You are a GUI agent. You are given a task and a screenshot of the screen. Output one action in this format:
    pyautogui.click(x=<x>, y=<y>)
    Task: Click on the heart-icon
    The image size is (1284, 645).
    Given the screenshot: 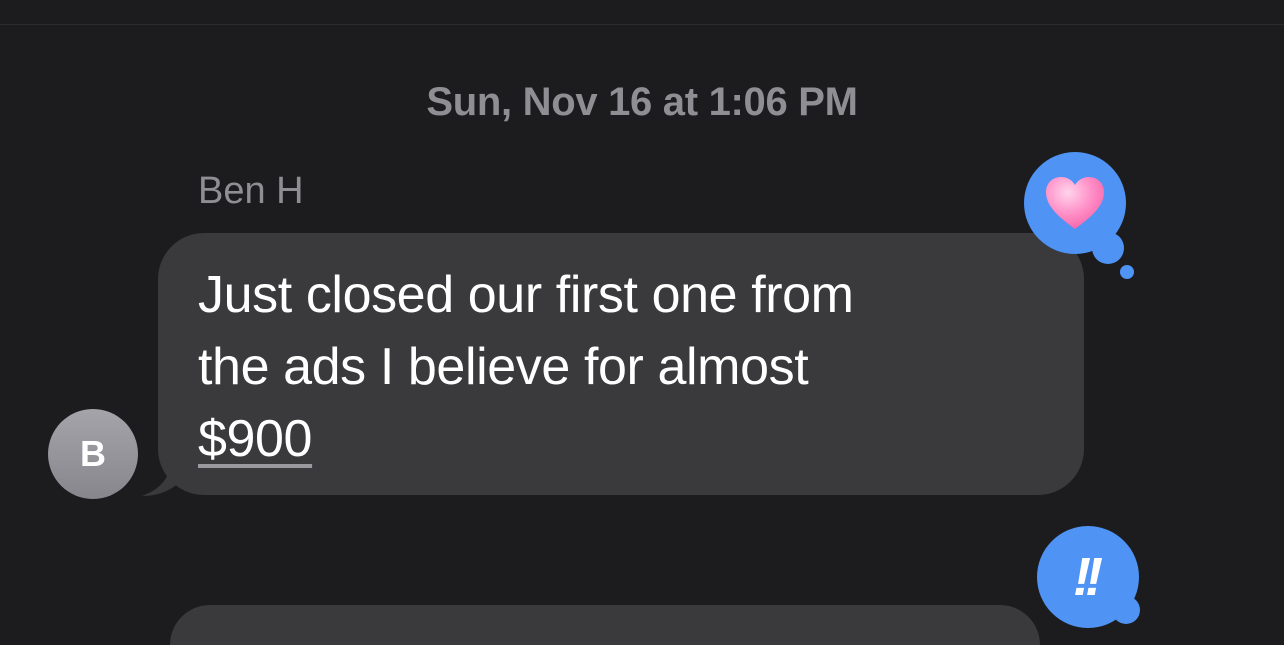 What is the action you would take?
    pyautogui.click(x=1075, y=203)
    